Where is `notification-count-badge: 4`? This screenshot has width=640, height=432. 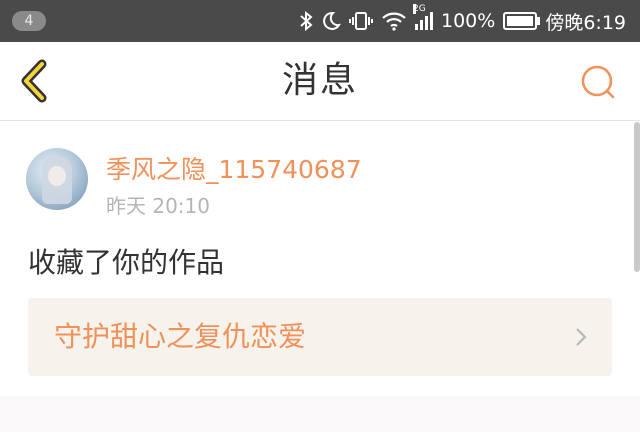 notification-count-badge: 4 is located at coordinates (29, 21).